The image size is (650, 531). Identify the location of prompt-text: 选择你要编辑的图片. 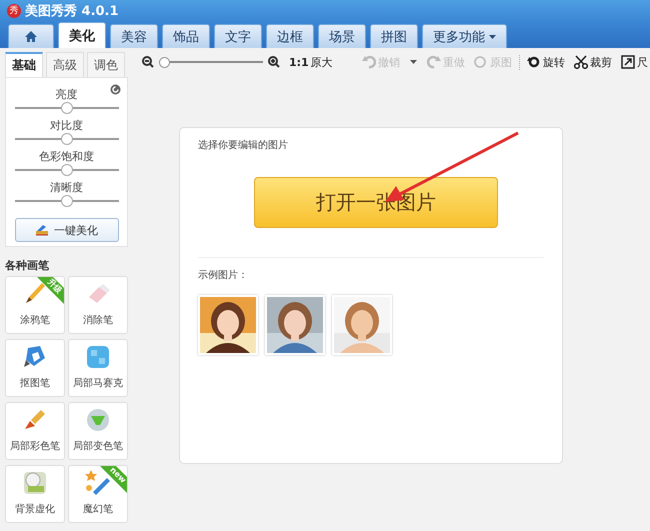
(243, 145).